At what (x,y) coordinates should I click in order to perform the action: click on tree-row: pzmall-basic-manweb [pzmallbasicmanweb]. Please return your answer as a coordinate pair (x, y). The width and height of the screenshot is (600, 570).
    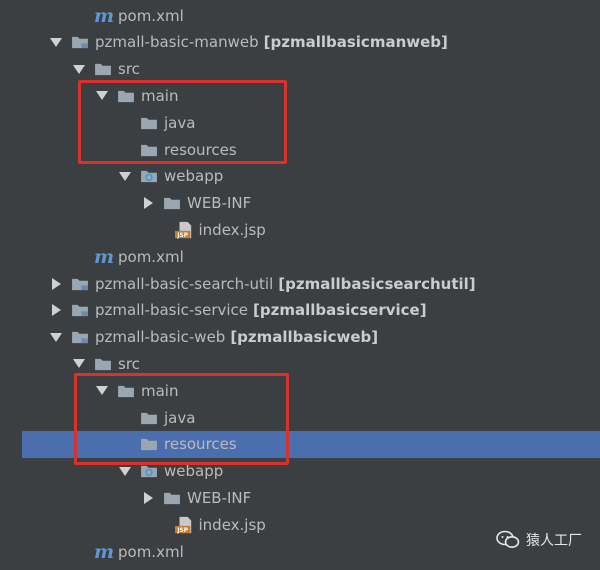
    Looking at the image, I should click on (300, 42).